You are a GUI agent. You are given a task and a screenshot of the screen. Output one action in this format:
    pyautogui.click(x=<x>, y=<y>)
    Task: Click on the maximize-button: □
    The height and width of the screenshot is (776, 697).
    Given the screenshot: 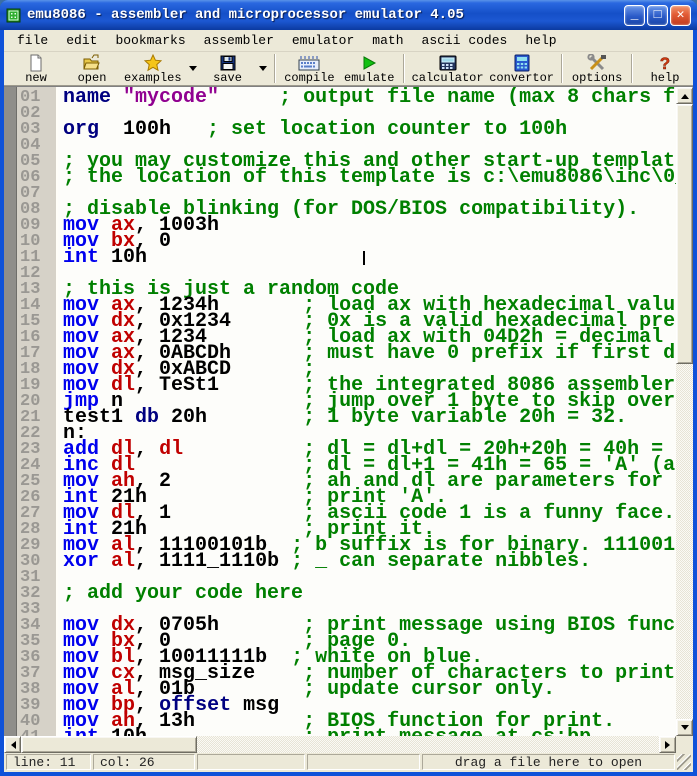 What is the action you would take?
    pyautogui.click(x=657, y=15)
    